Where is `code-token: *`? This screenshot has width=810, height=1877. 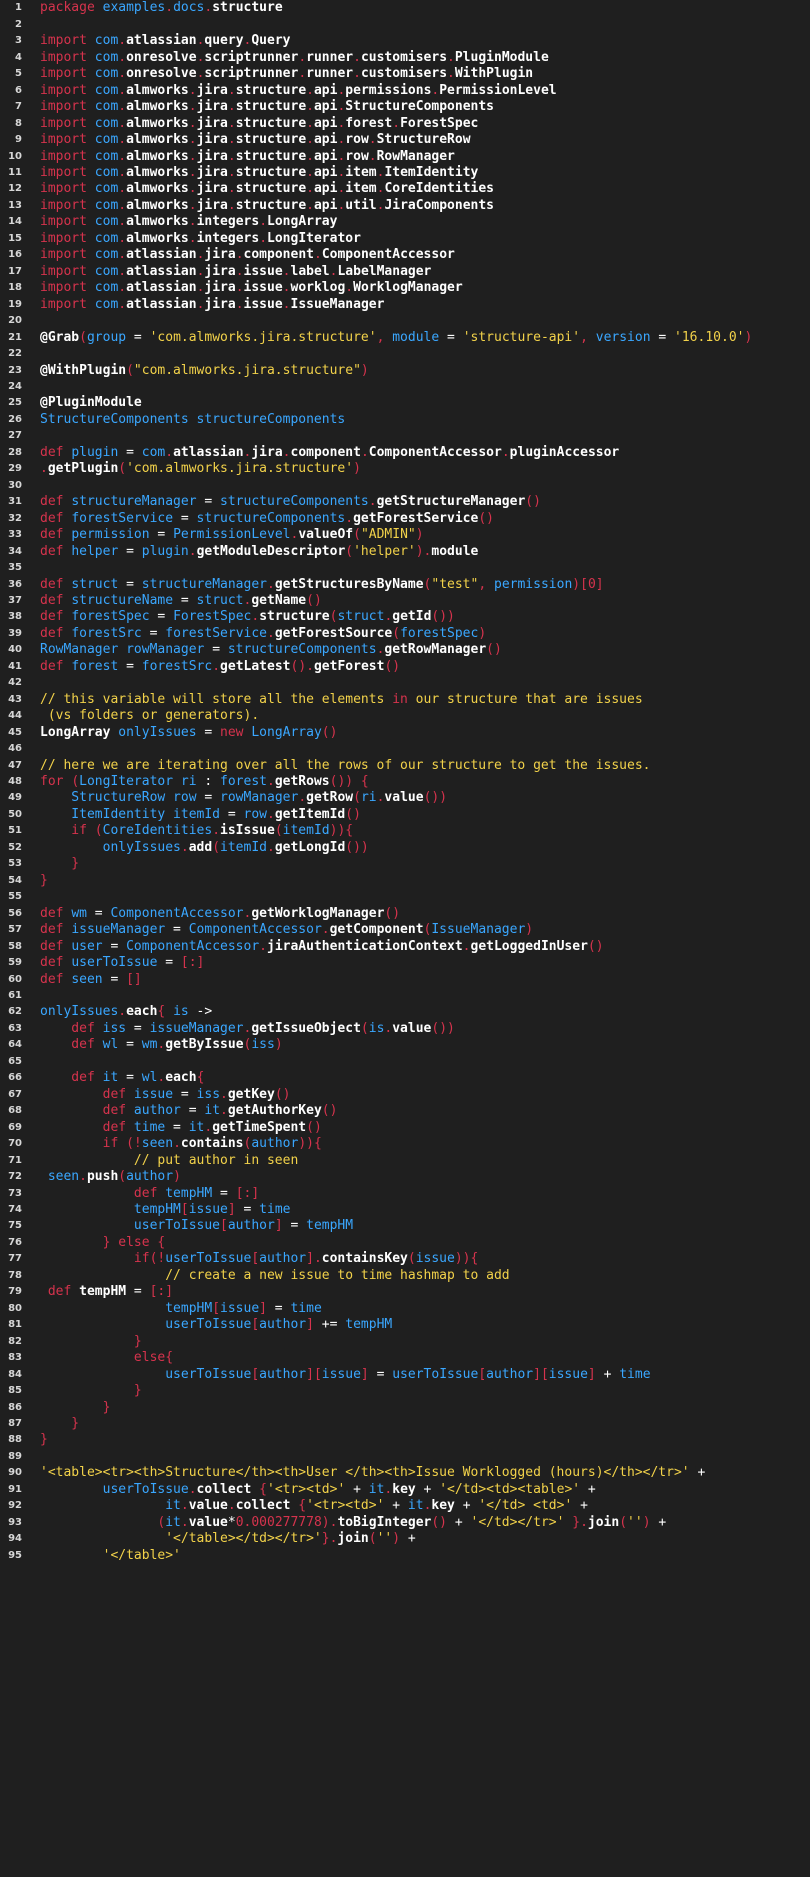
code-token: * is located at coordinates (231, 1522).